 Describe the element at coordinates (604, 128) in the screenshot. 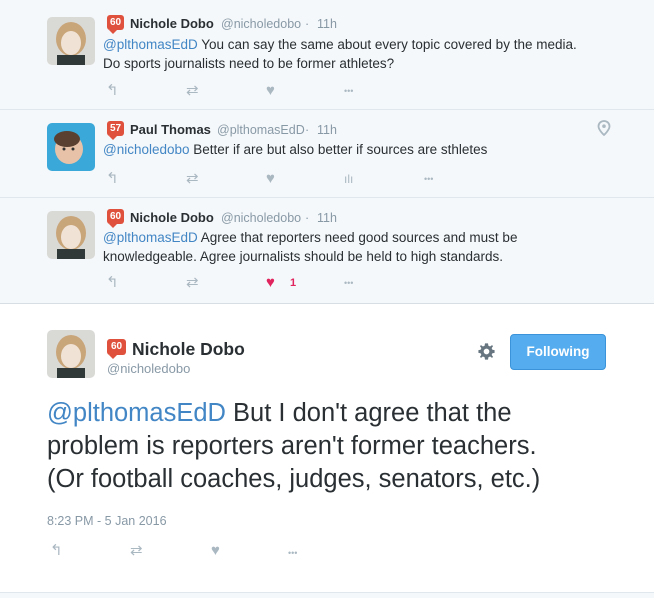

I see `location-pin-icon` at that location.